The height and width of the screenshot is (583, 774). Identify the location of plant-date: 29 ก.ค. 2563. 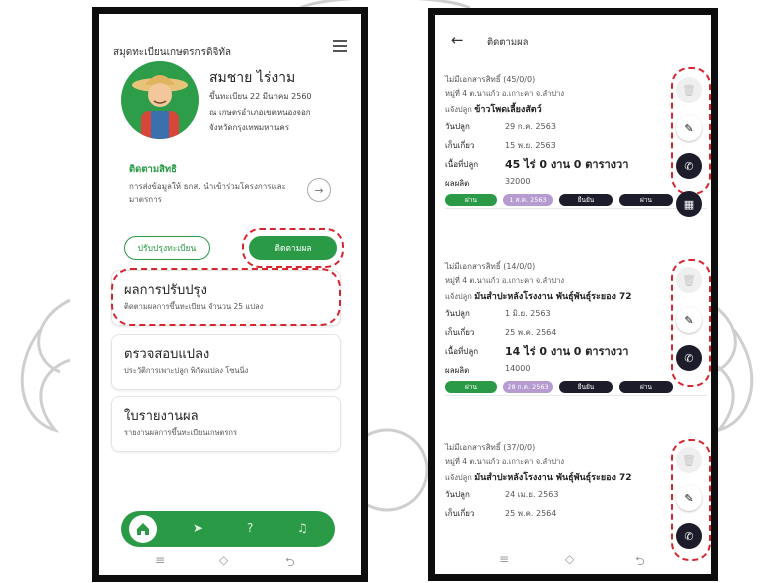
(530, 126).